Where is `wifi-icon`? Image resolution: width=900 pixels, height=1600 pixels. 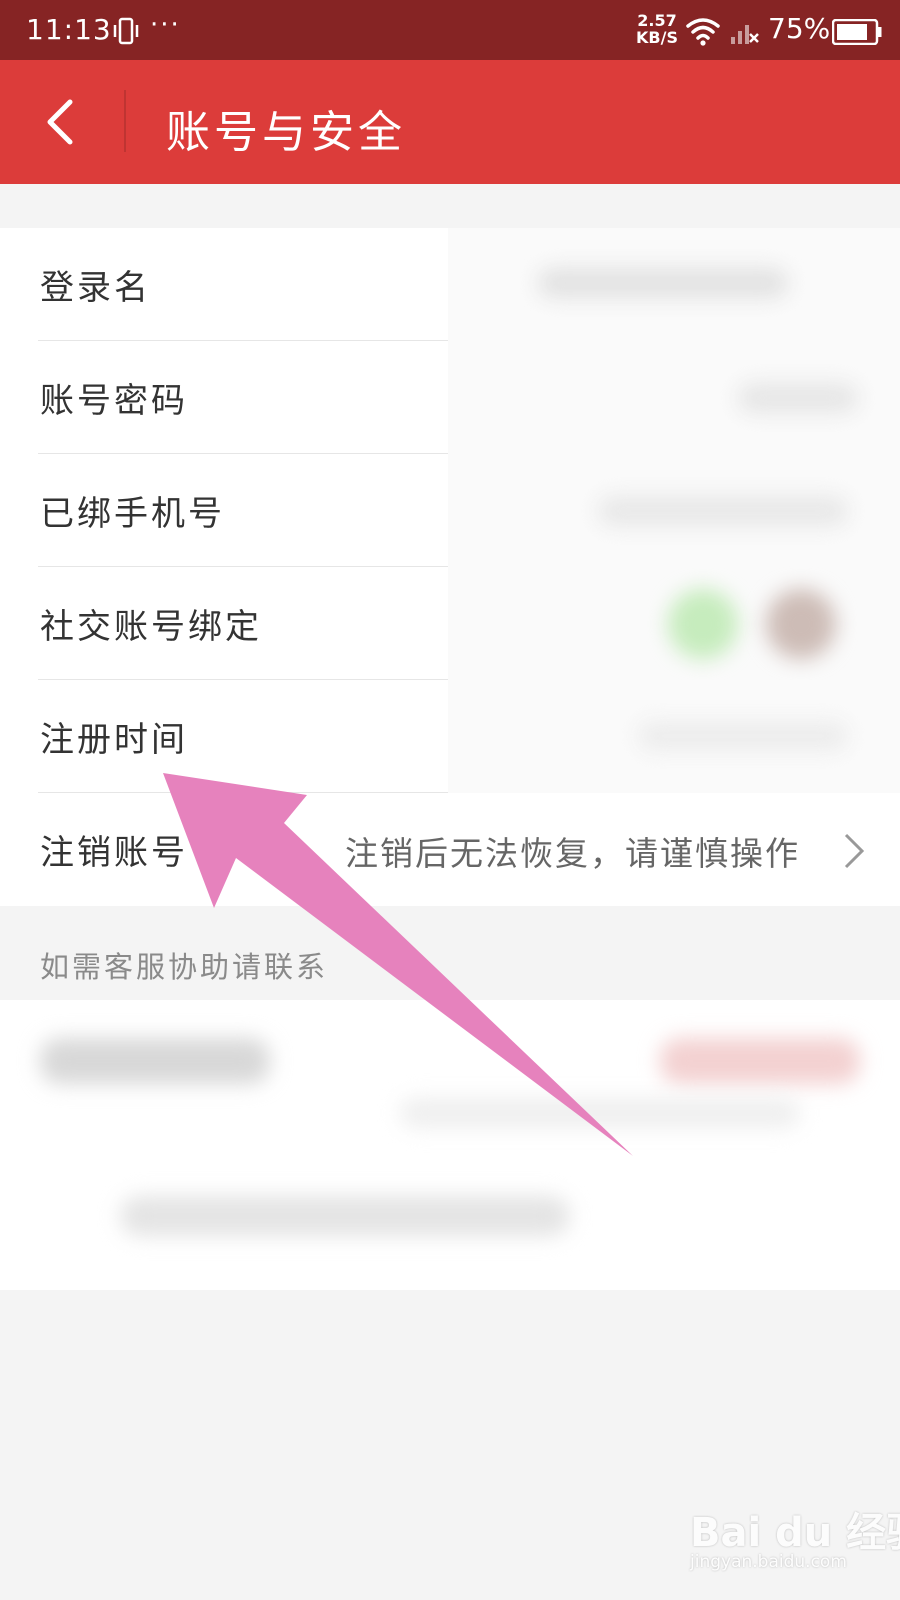 wifi-icon is located at coordinates (703, 32).